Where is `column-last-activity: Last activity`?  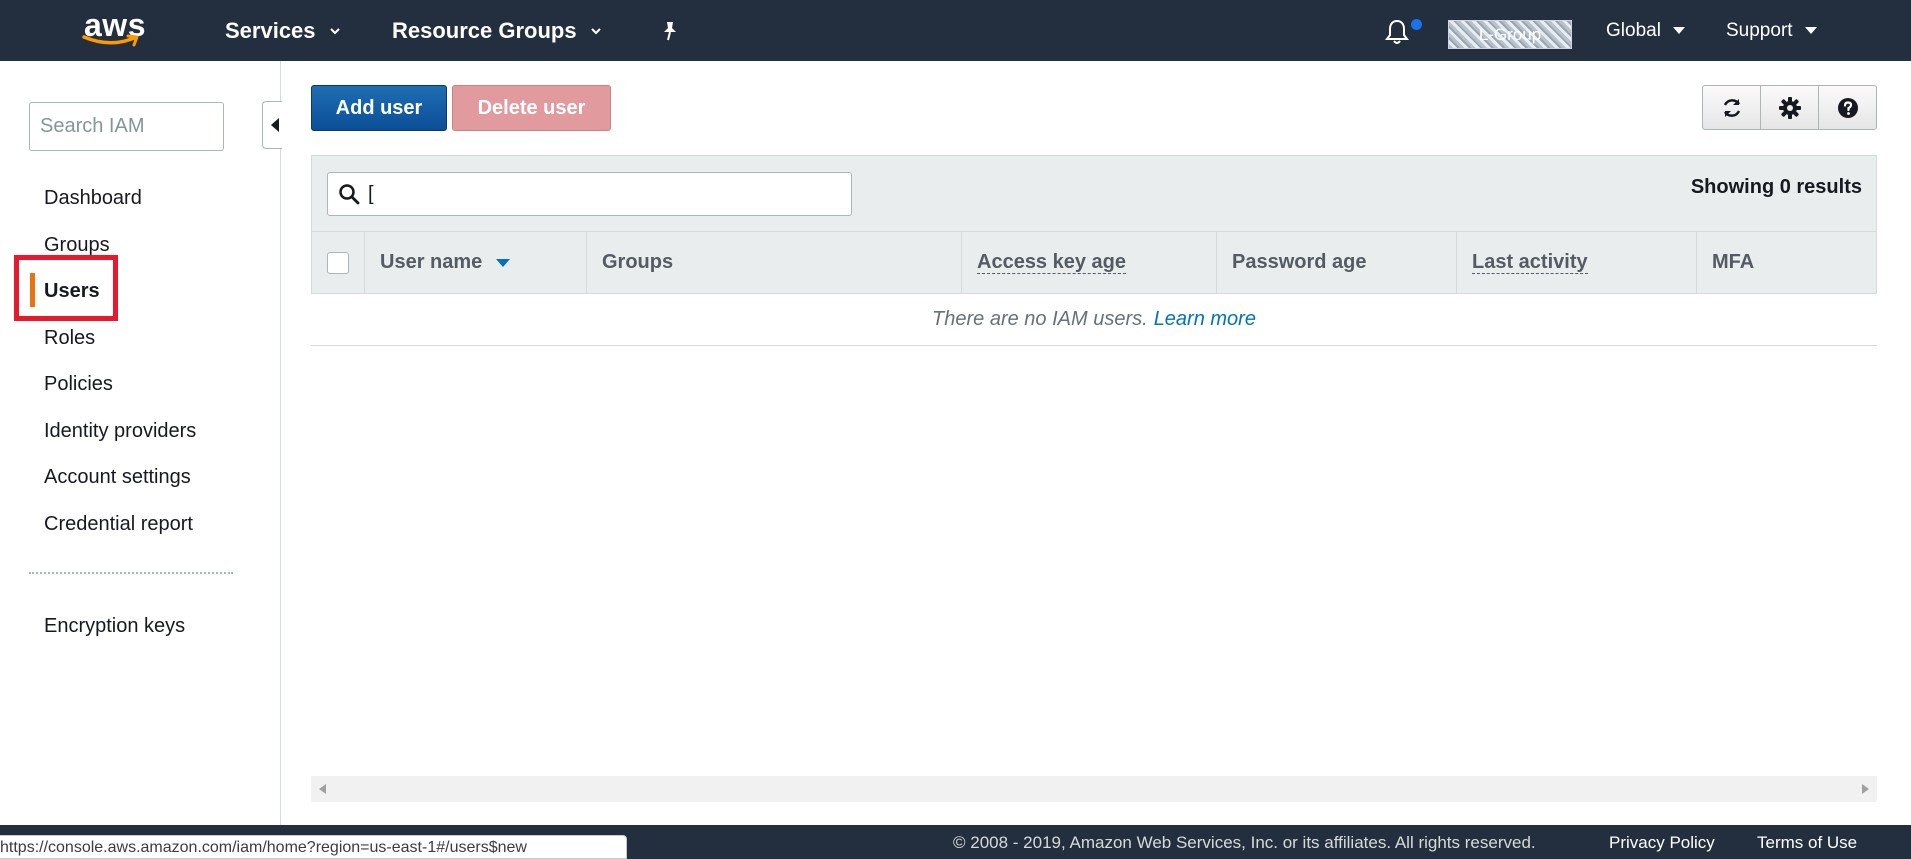
column-last-activity: Last activity is located at coordinates (1577, 262).